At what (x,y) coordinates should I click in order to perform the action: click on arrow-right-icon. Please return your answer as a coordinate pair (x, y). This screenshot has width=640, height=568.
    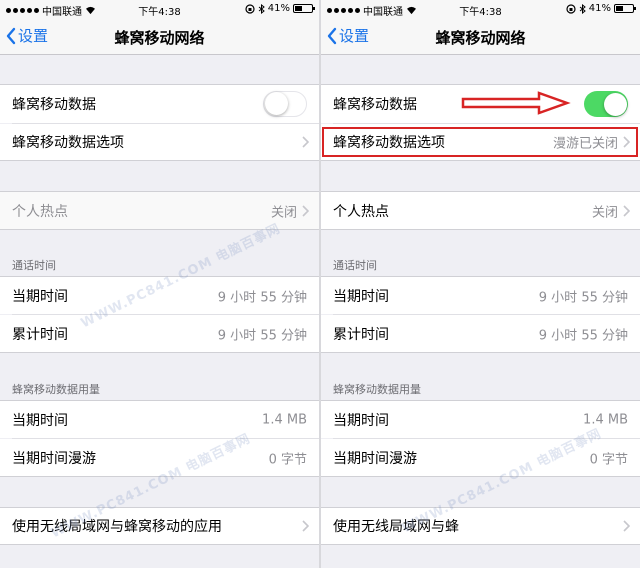
    Looking at the image, I should click on (516, 103).